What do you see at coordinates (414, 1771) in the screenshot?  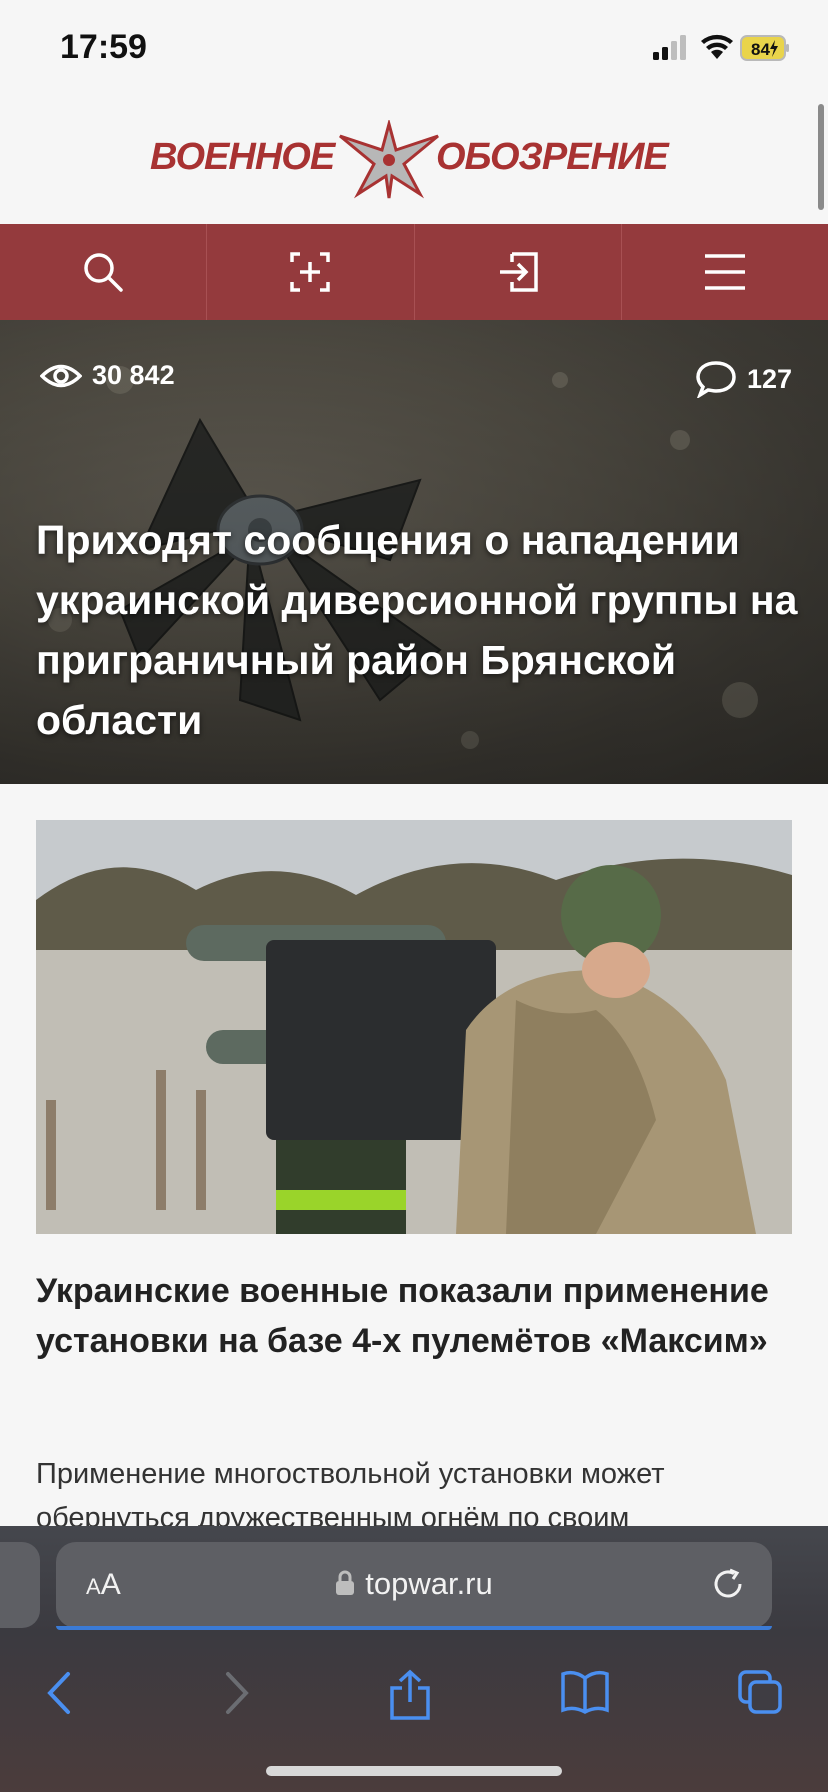 I see `home-indicator` at bounding box center [414, 1771].